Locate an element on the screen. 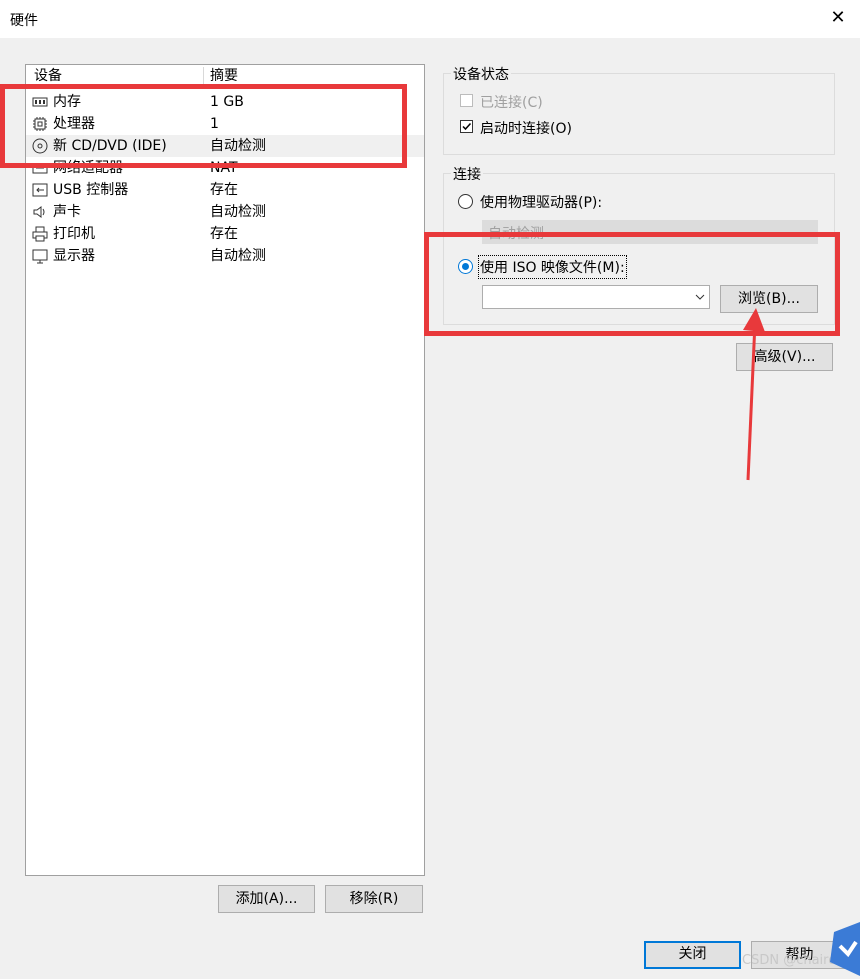 The image size is (860, 979). connected-label: 已连接(C) is located at coordinates (511, 103).